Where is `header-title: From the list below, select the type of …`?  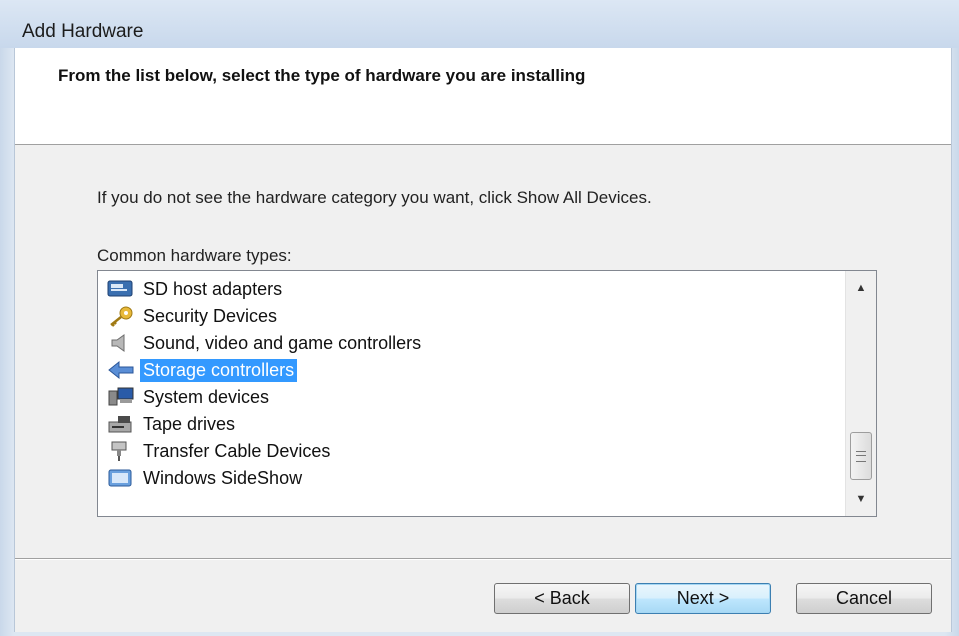 header-title: From the list below, select the type of … is located at coordinates (322, 75).